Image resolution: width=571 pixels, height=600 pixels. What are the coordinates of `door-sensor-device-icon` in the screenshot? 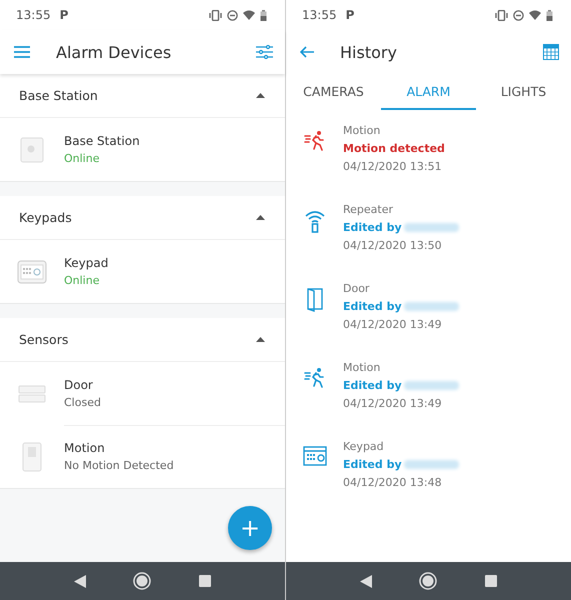 It's located at (32, 393).